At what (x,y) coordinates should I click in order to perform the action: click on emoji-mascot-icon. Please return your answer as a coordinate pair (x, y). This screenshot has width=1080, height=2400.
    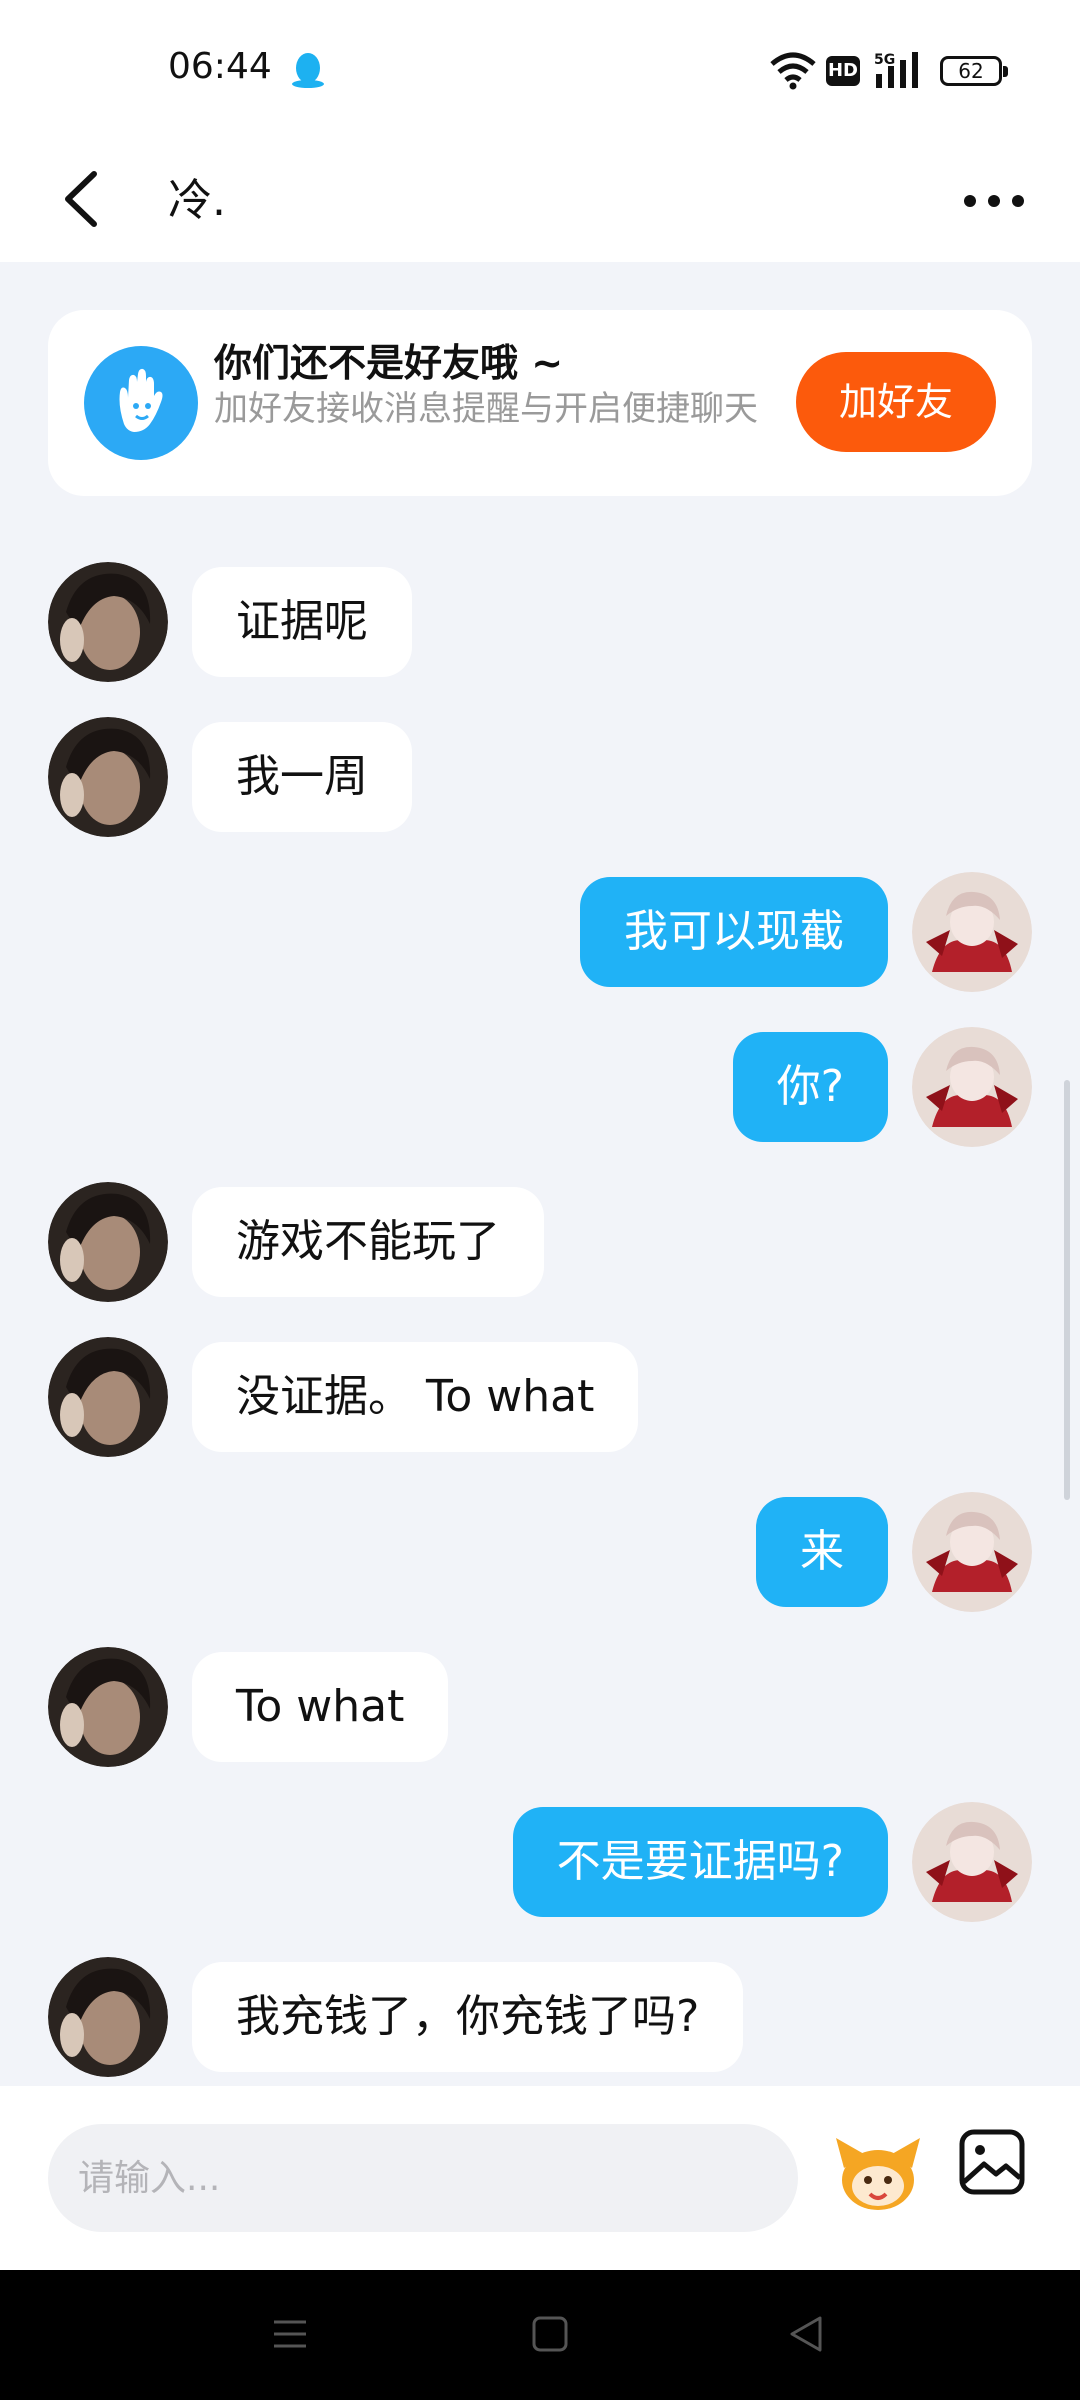
    Looking at the image, I should click on (878, 2172).